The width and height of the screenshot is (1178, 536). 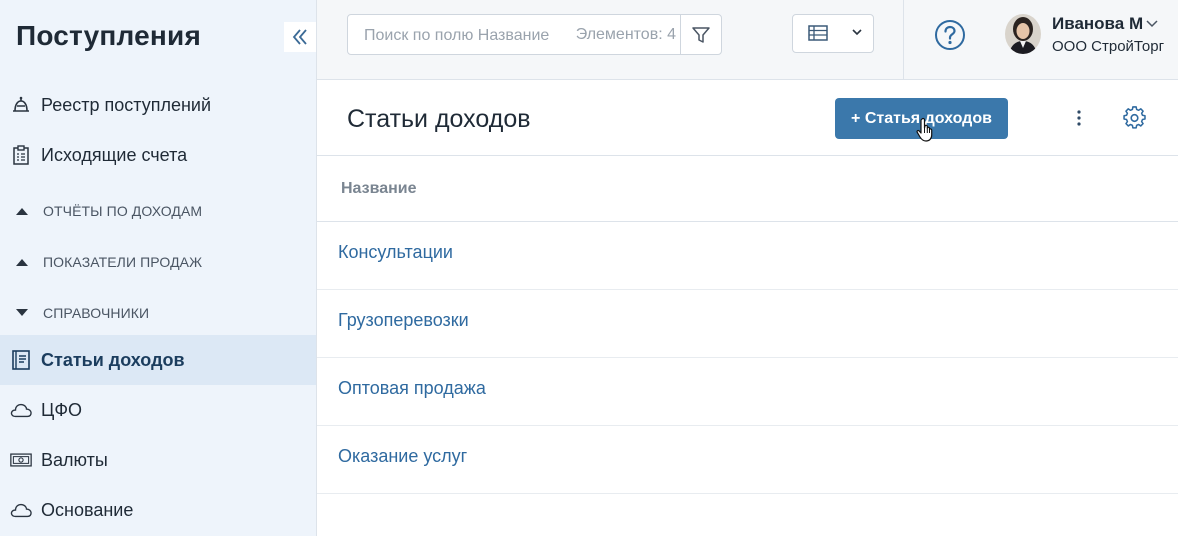 I want to click on sidebar-item-income-items: Статьи доходов, so click(x=158, y=360).